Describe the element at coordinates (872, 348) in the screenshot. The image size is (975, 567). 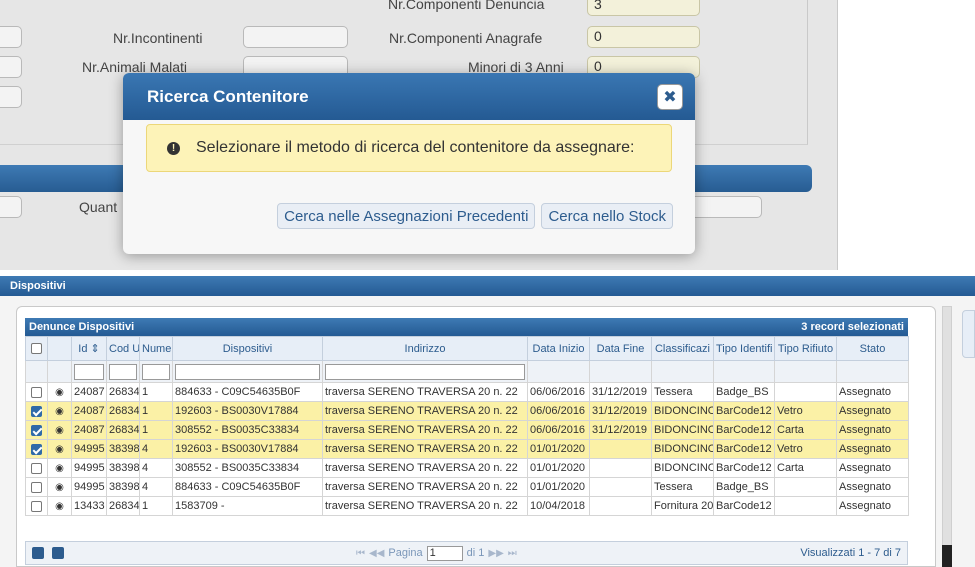
I see `column-header-stato: Stato` at that location.